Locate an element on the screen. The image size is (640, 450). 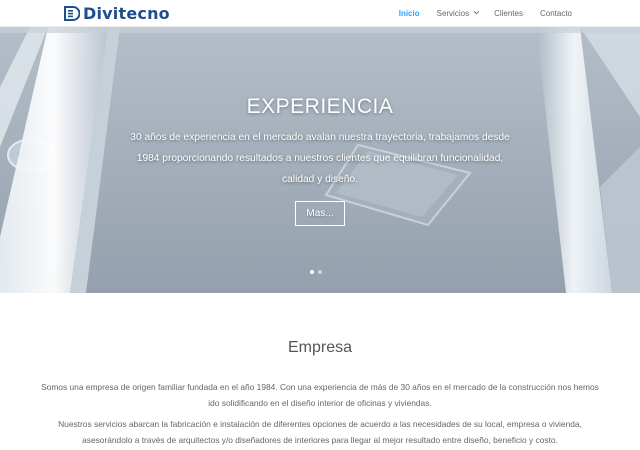
nav-item-servicios: Servicios is located at coordinates (458, 13).